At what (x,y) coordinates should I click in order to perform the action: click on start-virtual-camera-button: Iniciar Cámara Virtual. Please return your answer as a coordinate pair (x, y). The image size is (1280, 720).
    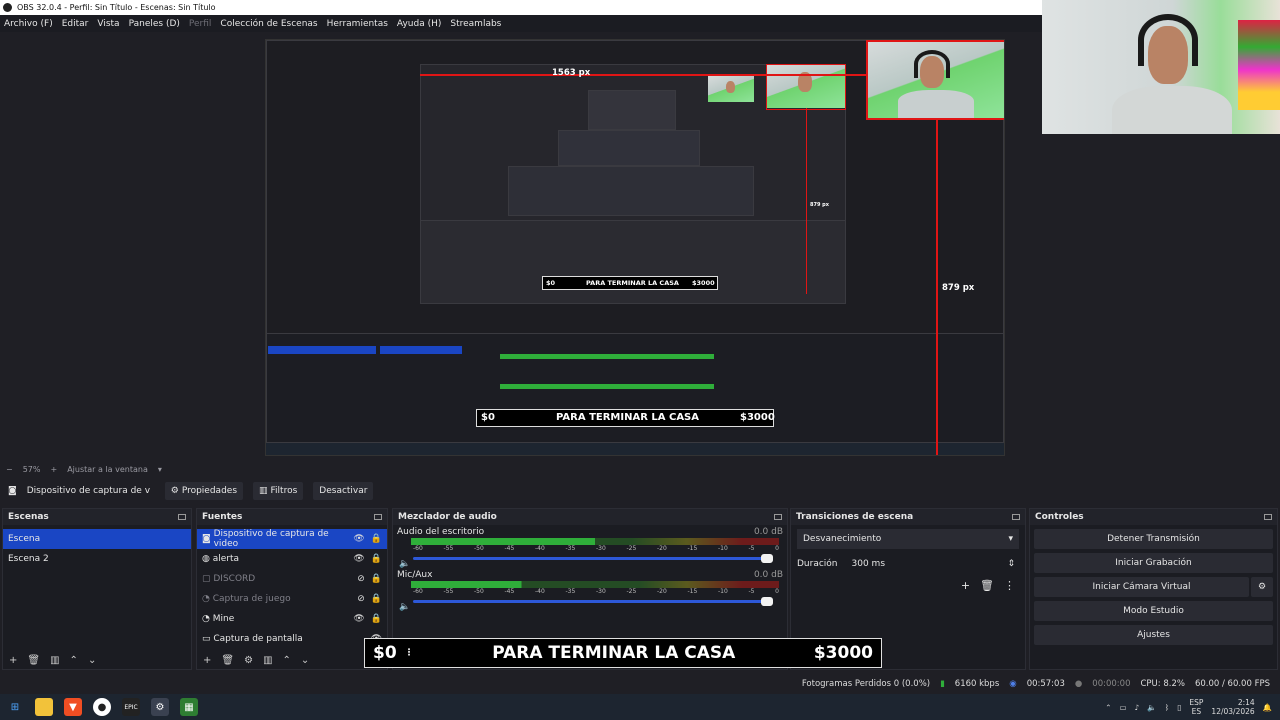
    Looking at the image, I should click on (1141, 587).